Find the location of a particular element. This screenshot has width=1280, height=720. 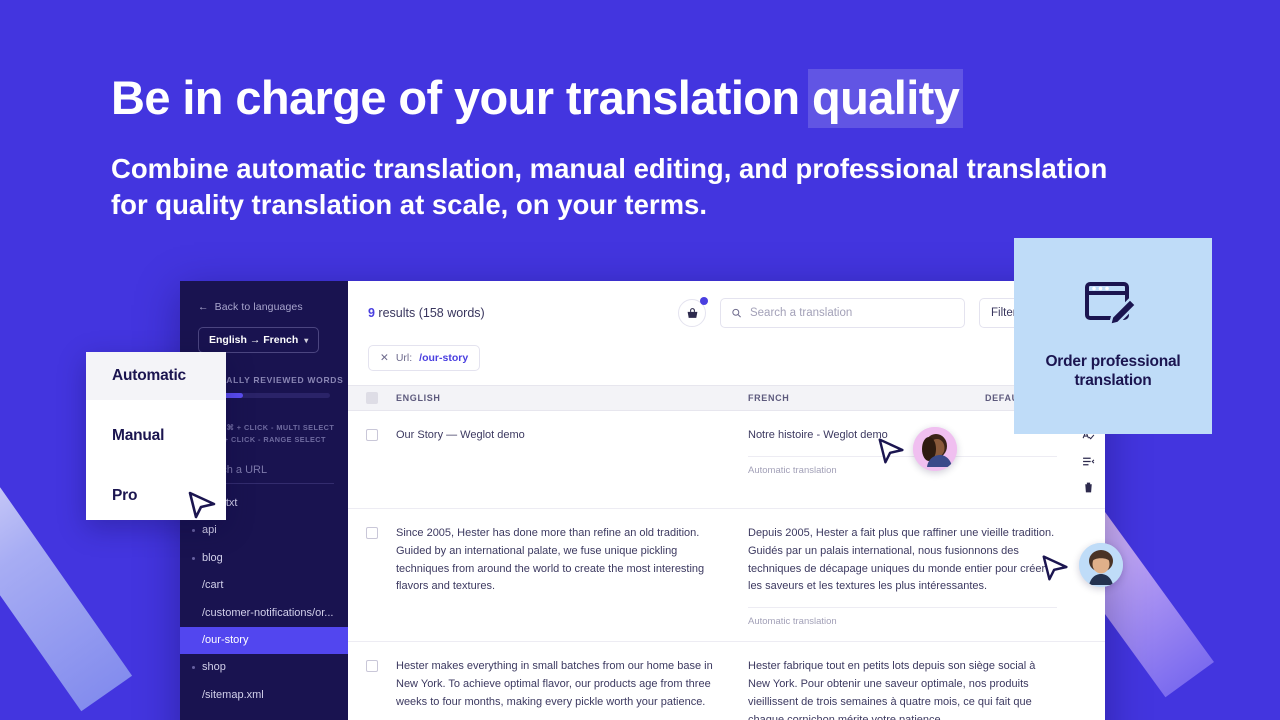

filter-chip-url: ✕ Url: /our-story is located at coordinates (424, 358).